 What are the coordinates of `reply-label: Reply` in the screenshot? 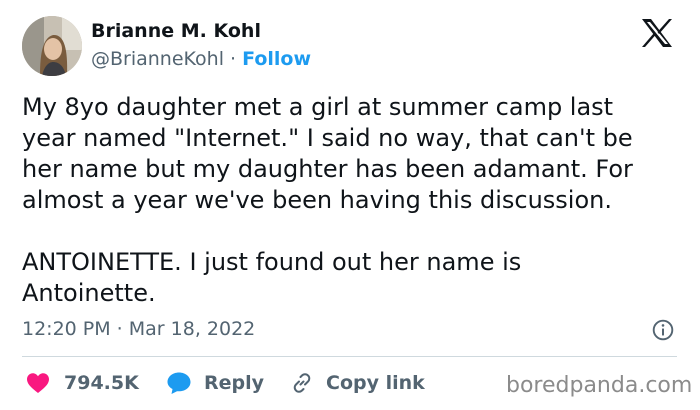 It's located at (234, 383).